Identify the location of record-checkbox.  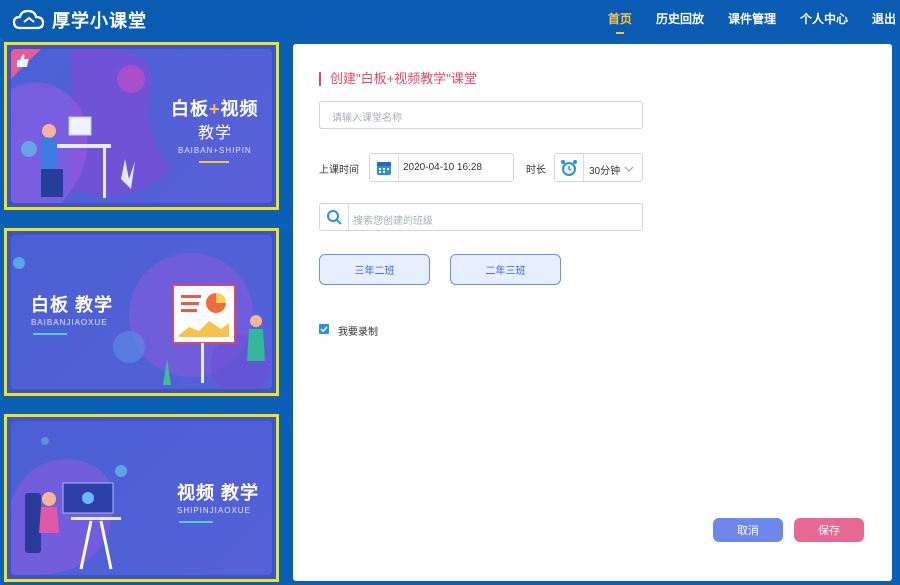
(324, 329).